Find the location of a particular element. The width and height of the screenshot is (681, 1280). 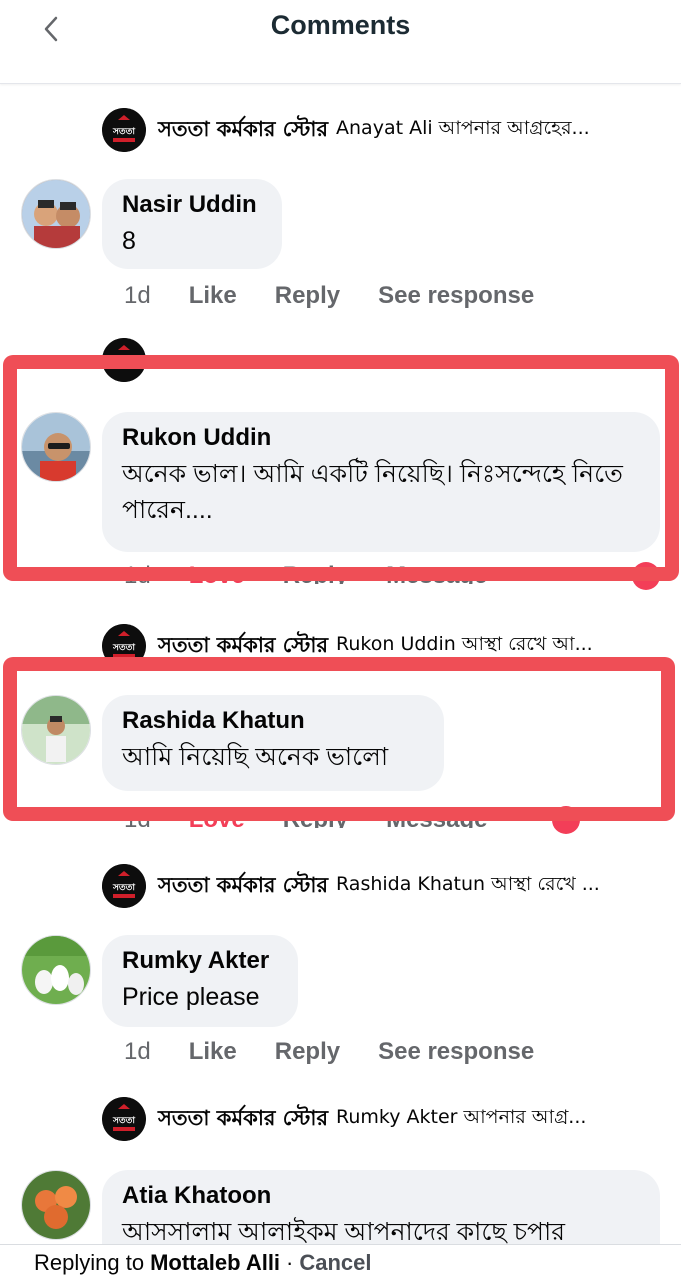

page-avatar is located at coordinates (124, 360).